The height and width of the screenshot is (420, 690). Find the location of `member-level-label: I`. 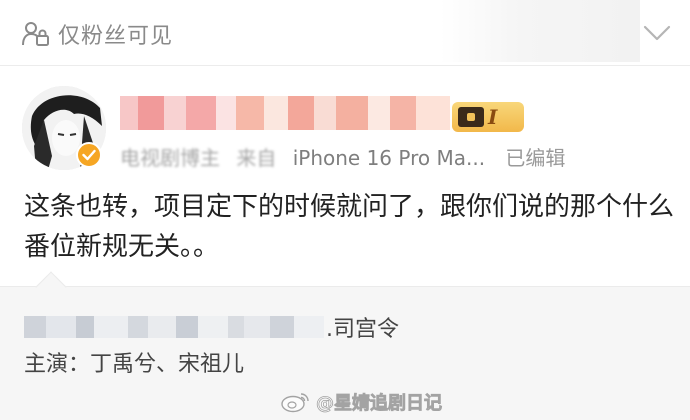

member-level-label: I is located at coordinates (493, 117).